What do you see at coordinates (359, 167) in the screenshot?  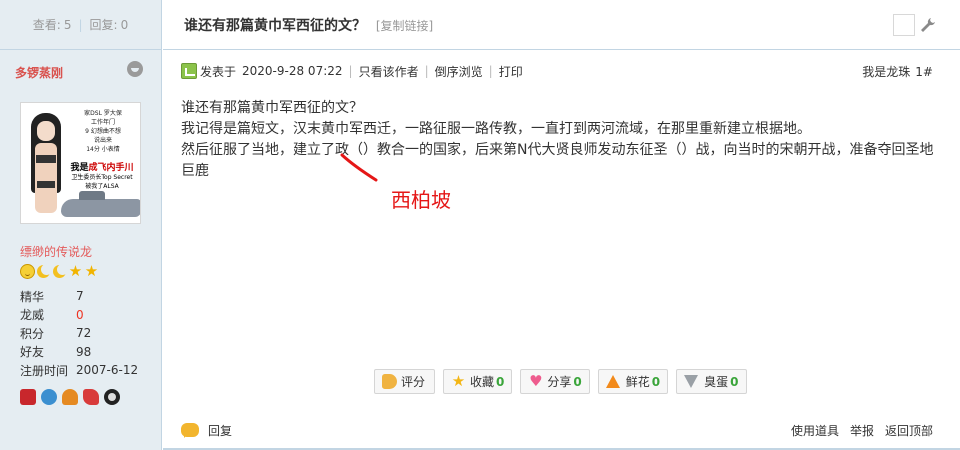 I see `strikethrough-mark` at bounding box center [359, 167].